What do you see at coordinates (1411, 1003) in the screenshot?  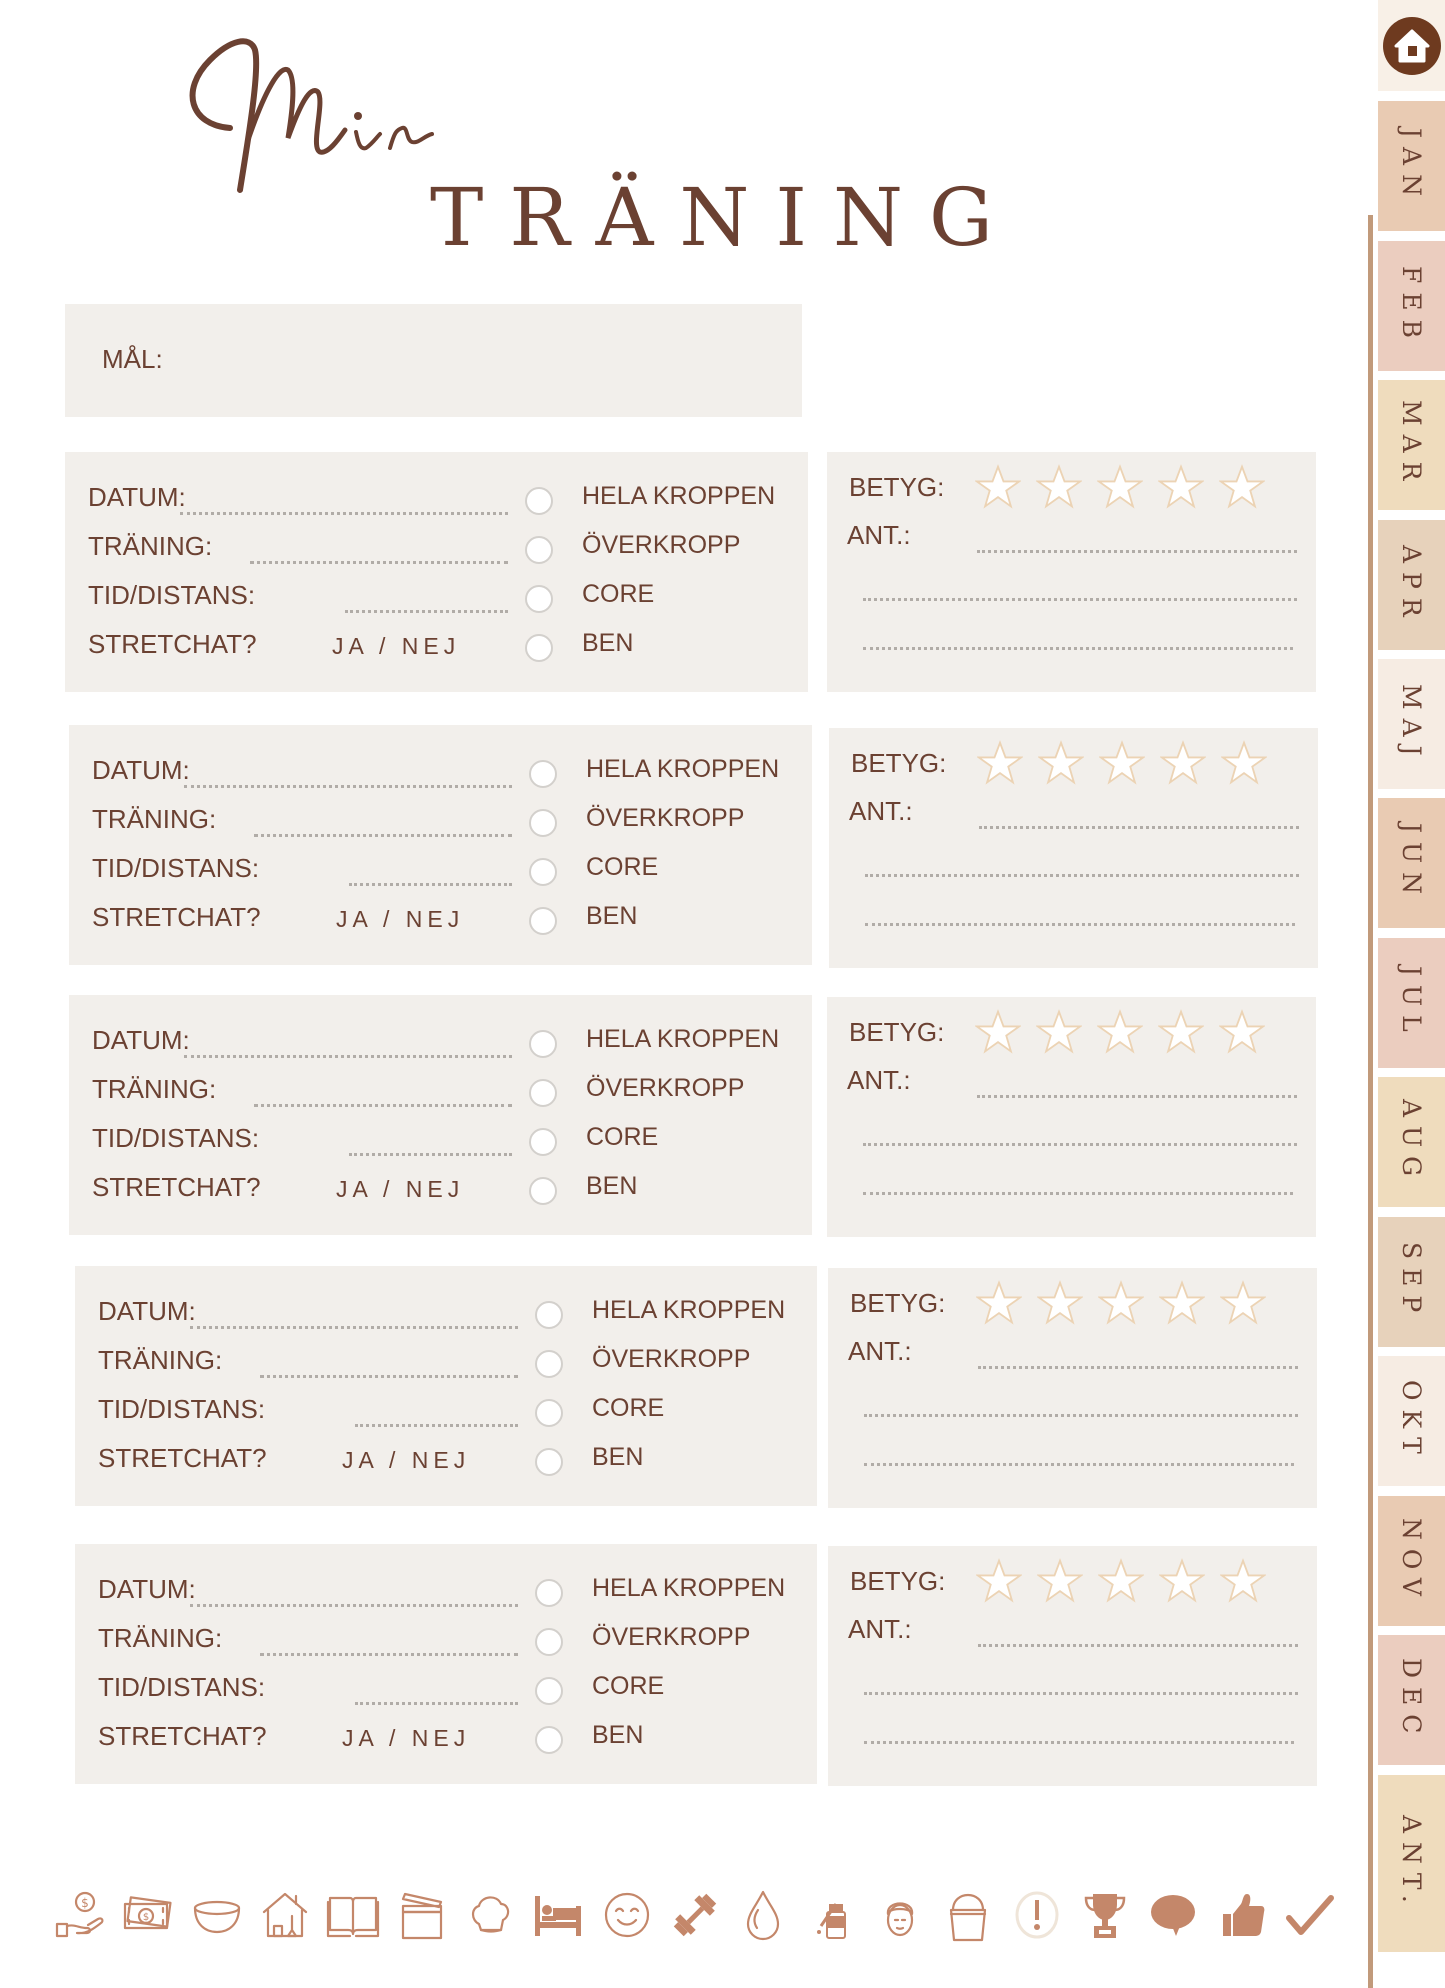 I see `month-tab-jul: JUL` at bounding box center [1411, 1003].